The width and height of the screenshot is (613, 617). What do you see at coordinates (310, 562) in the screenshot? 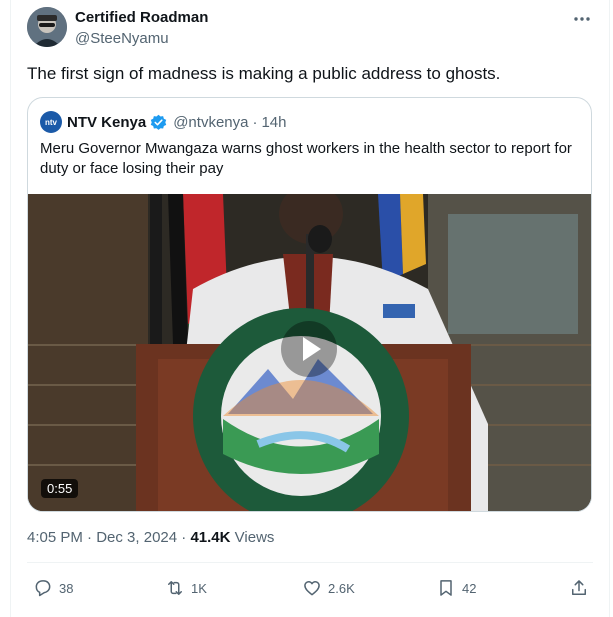
I see `divider` at bounding box center [310, 562].